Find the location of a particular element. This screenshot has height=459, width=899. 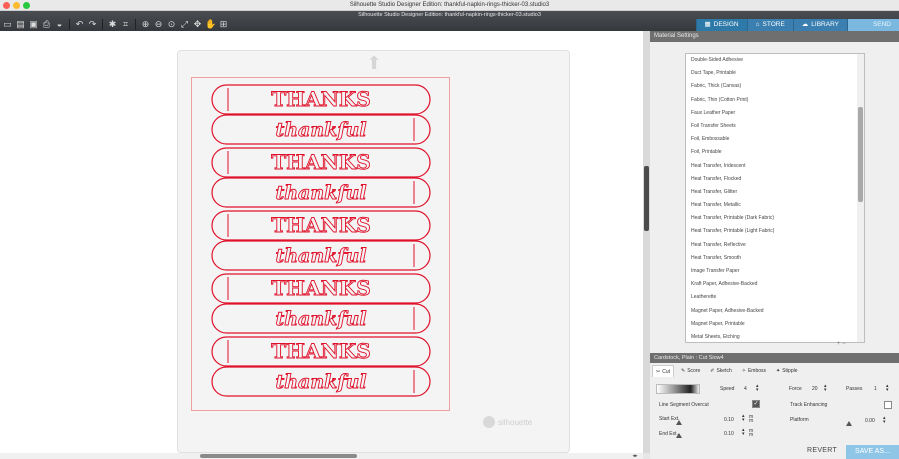

material-list-item: Foil, Embossable is located at coordinates (775, 139).